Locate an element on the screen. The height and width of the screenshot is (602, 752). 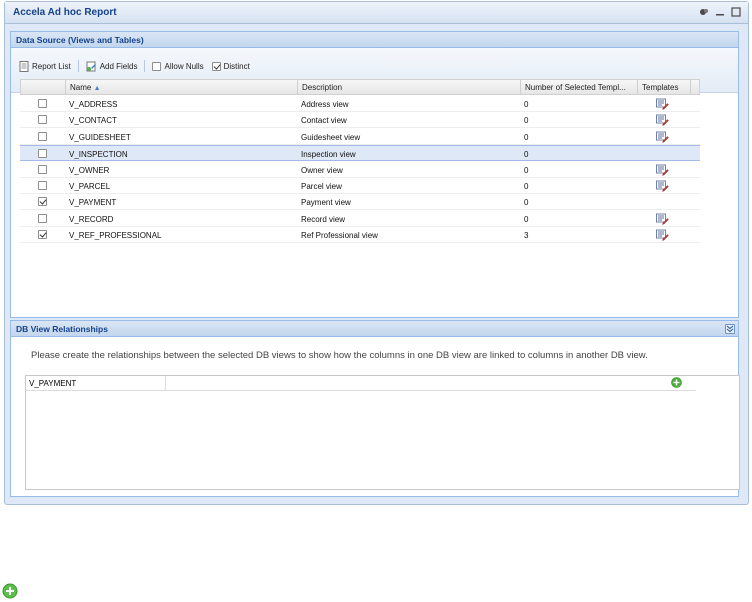
view-description: Record view is located at coordinates (323, 219).